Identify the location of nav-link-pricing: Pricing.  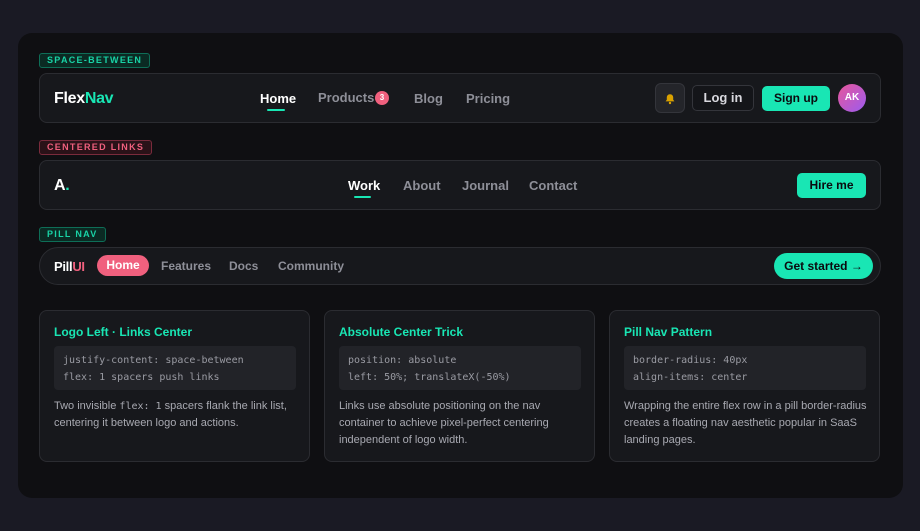
(488, 98).